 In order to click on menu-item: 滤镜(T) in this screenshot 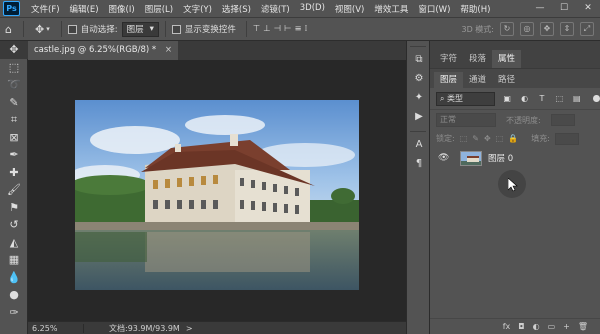, I will do `click(275, 9)`.